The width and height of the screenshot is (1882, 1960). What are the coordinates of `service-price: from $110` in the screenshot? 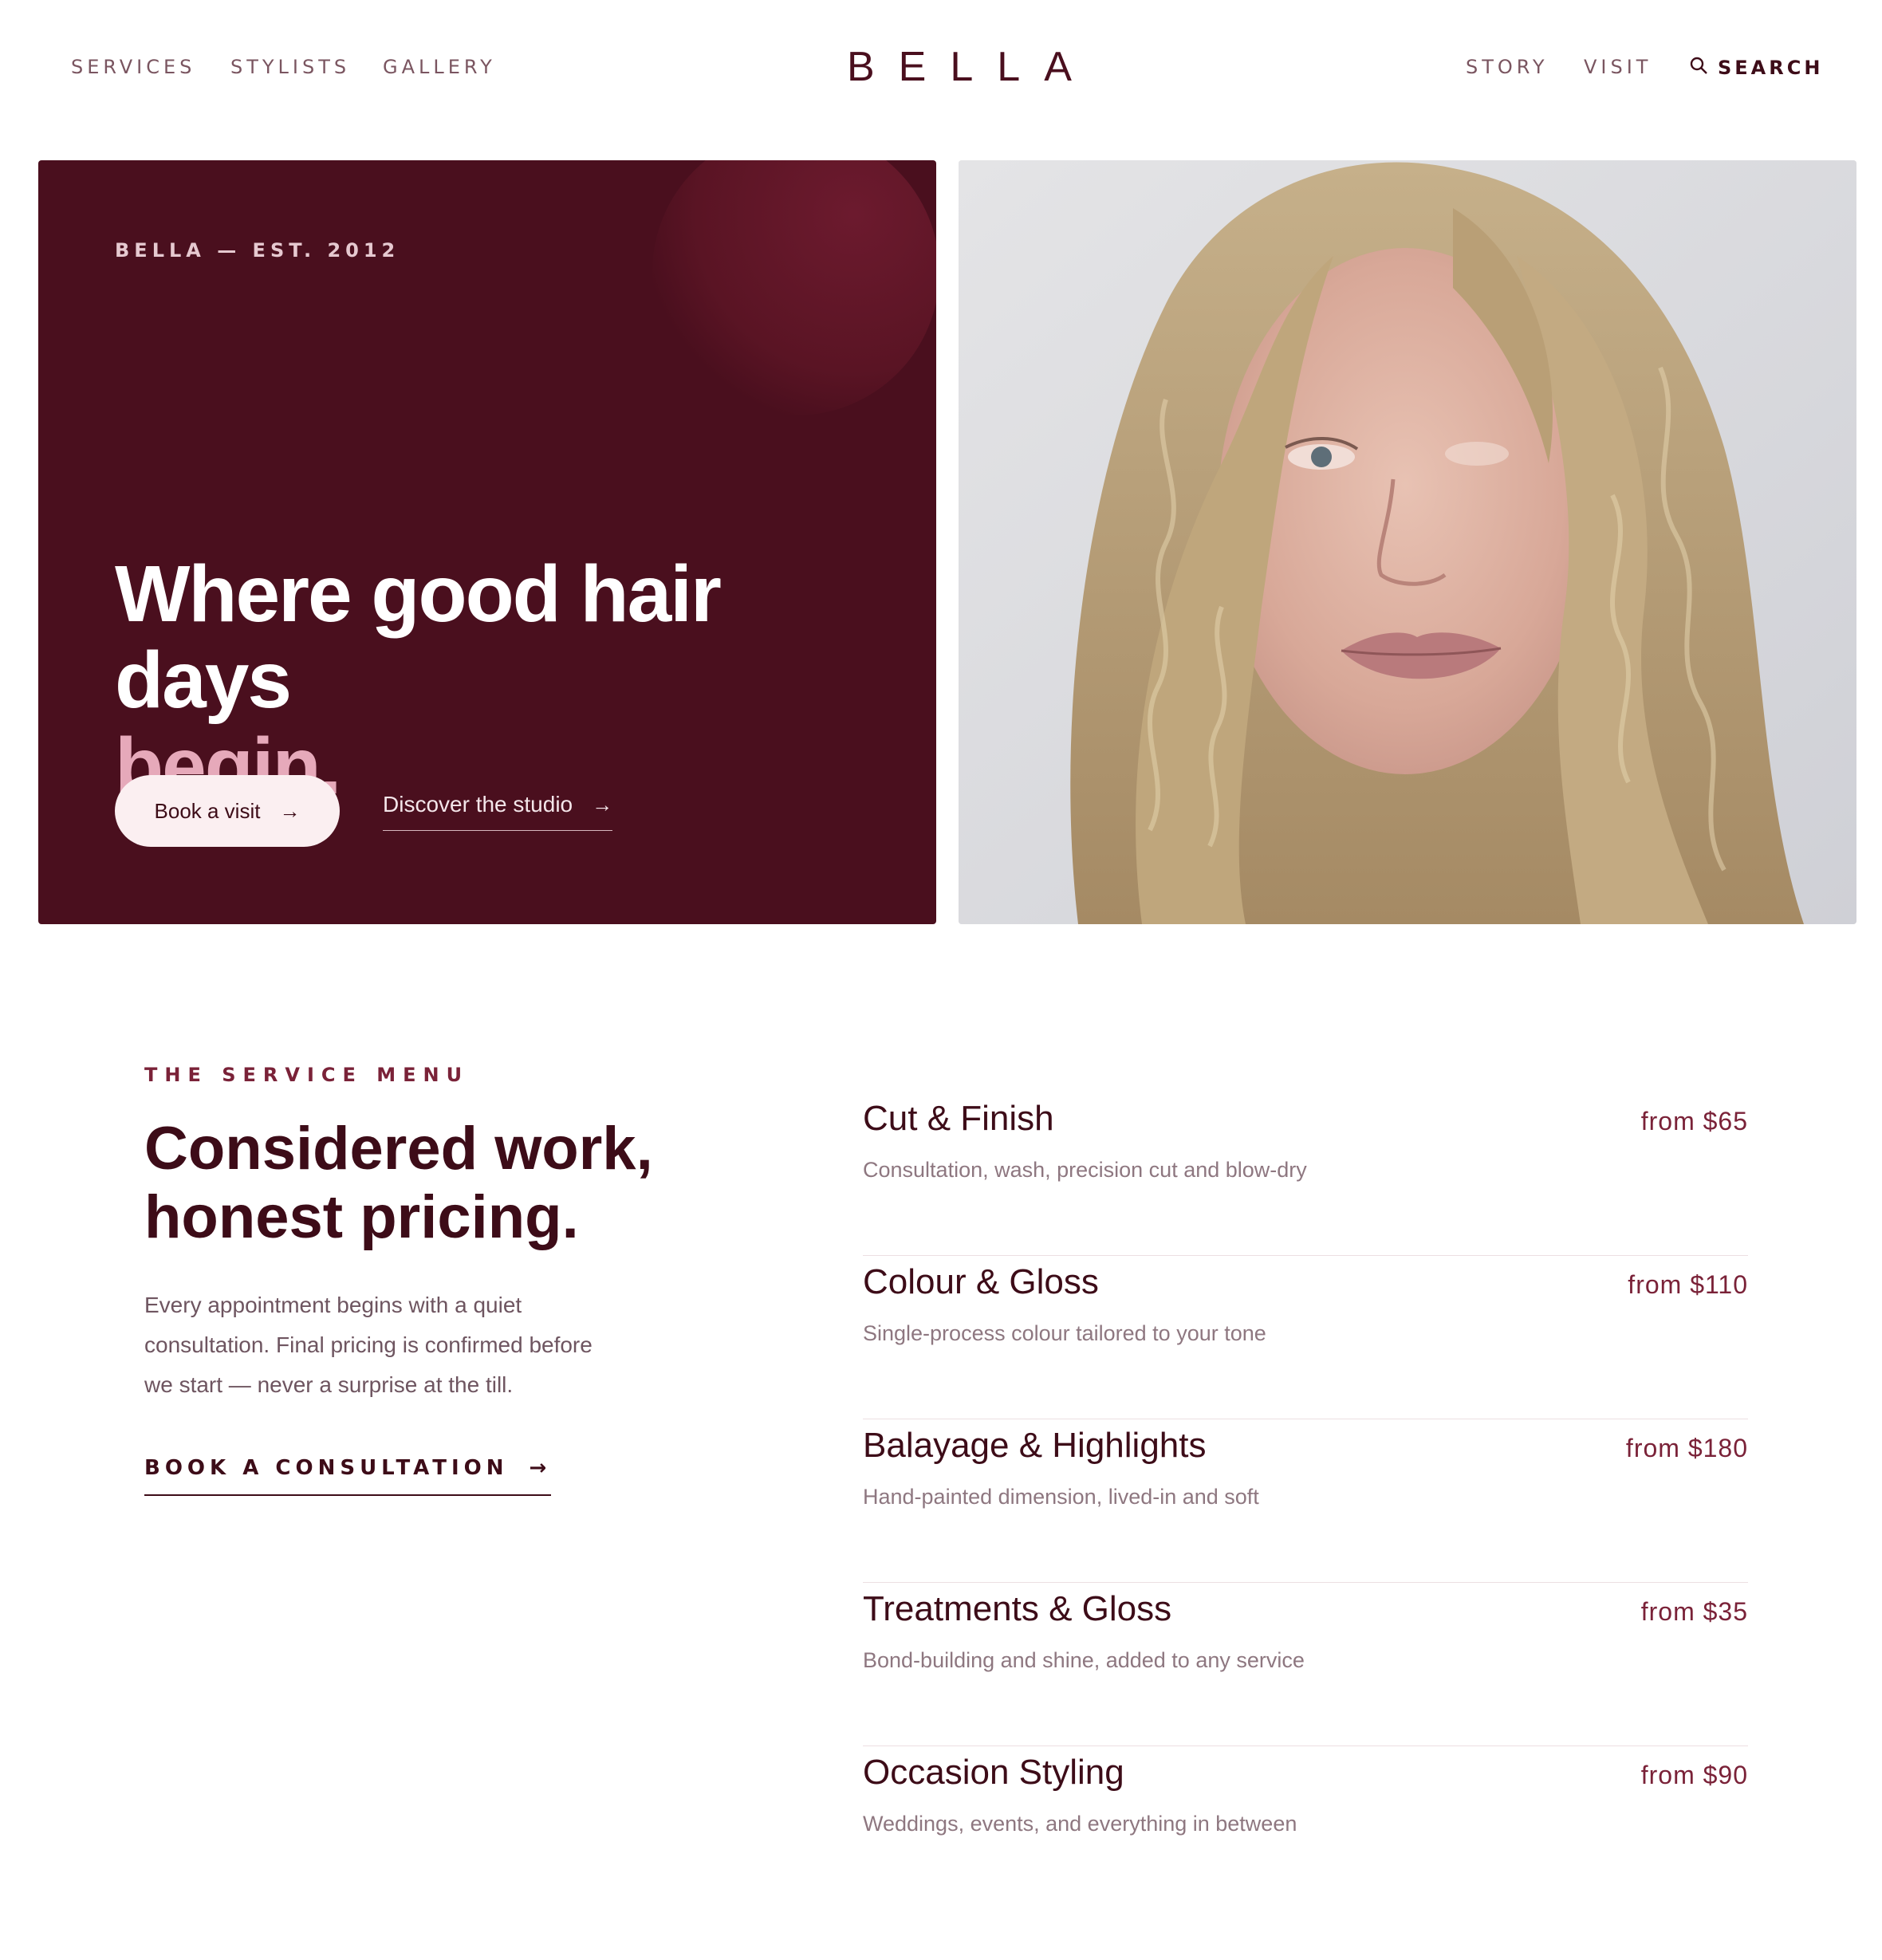 It's located at (1688, 1285).